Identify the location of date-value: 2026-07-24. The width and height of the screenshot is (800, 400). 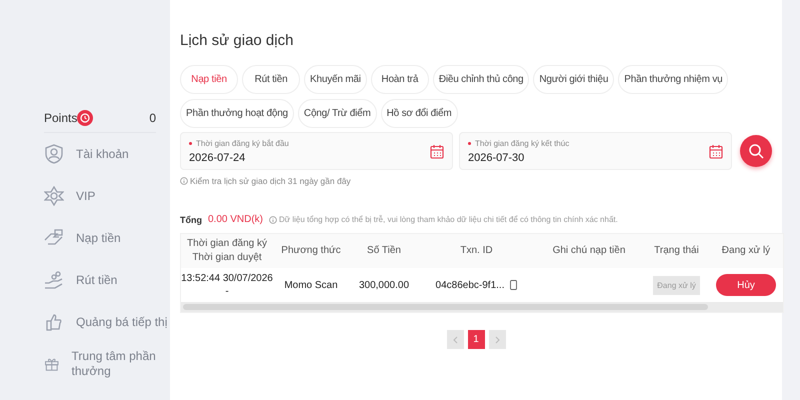
(217, 158).